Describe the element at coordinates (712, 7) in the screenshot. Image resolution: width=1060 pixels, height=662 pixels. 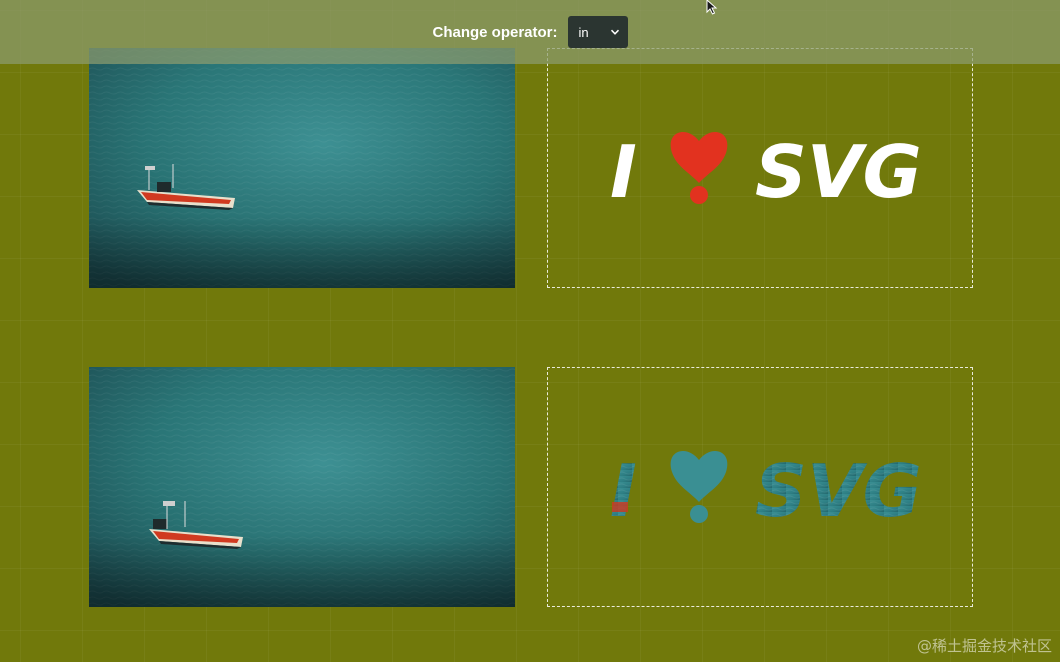
I see `mouse-pointer-icon` at that location.